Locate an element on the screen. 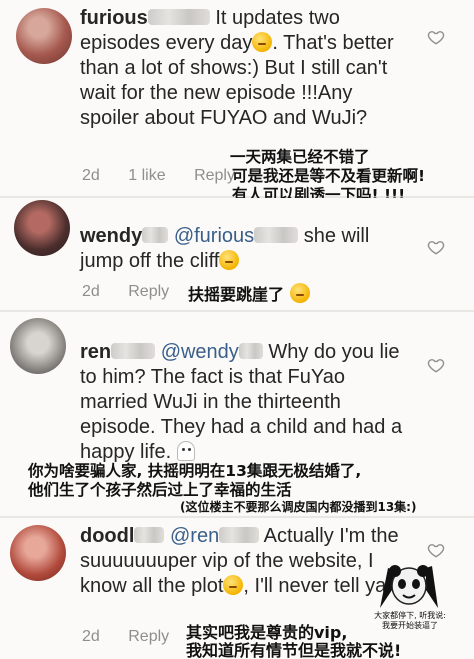  chinese-caption-line: 他们生了个孩子然后过上了幸福的生活 is located at coordinates (160, 490).